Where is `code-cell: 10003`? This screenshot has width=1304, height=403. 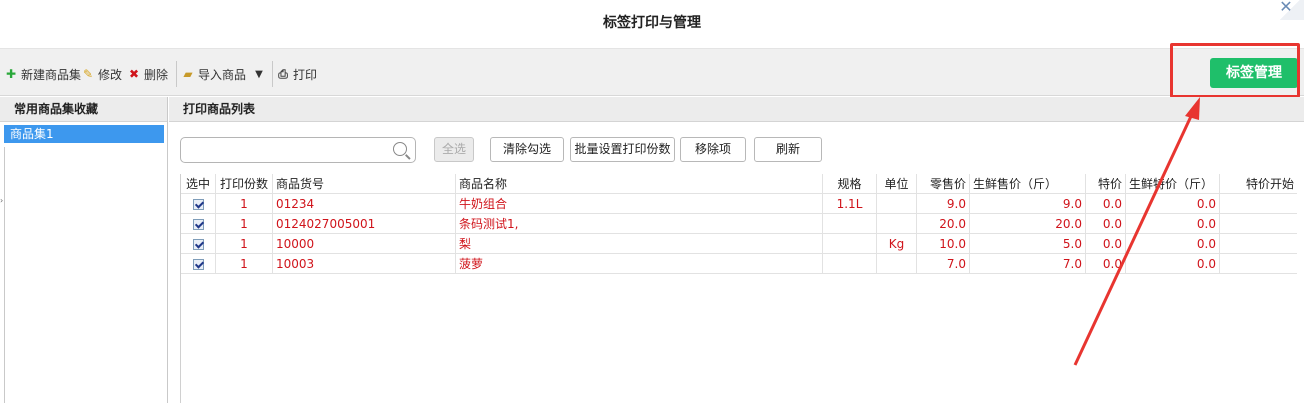 code-cell: 10003 is located at coordinates (364, 264).